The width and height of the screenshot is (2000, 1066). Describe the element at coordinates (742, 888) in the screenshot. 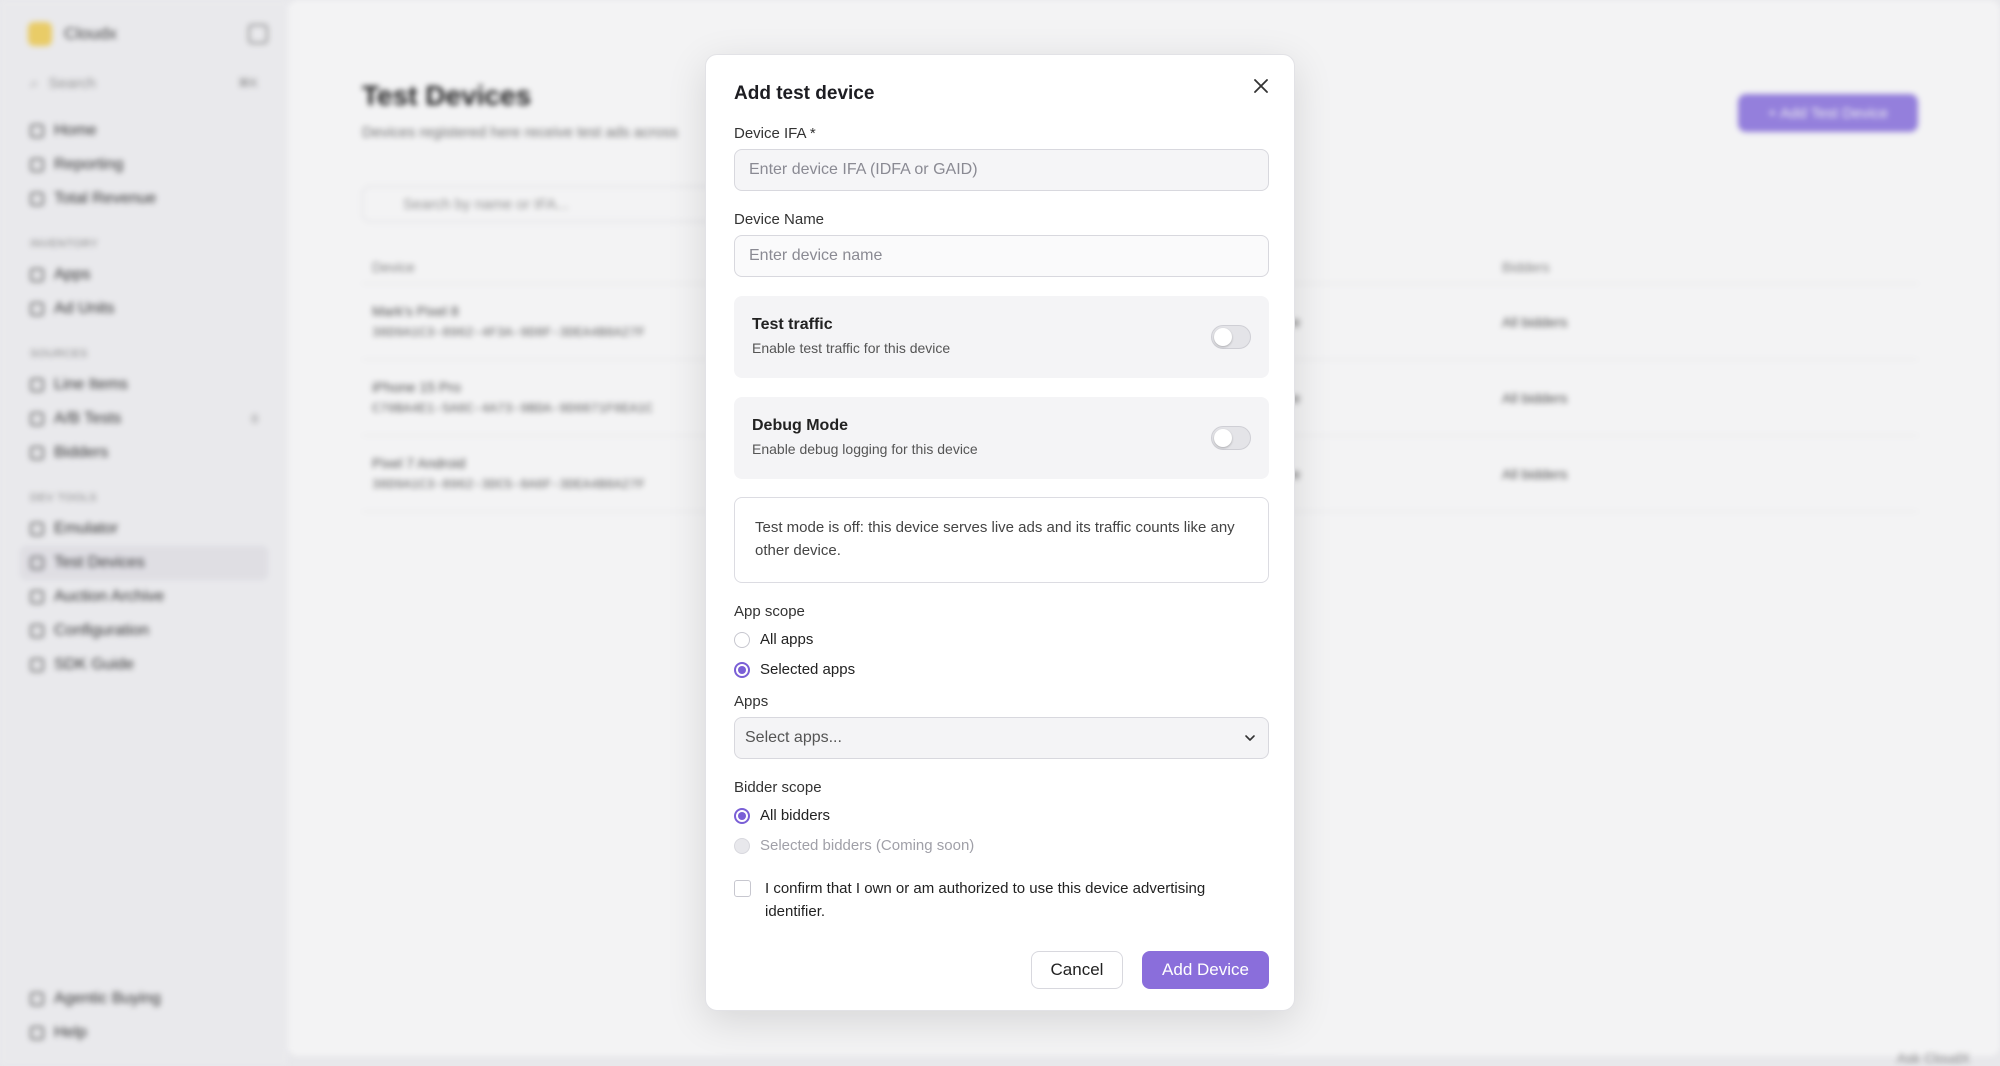

I see `confirm-checkbox` at that location.